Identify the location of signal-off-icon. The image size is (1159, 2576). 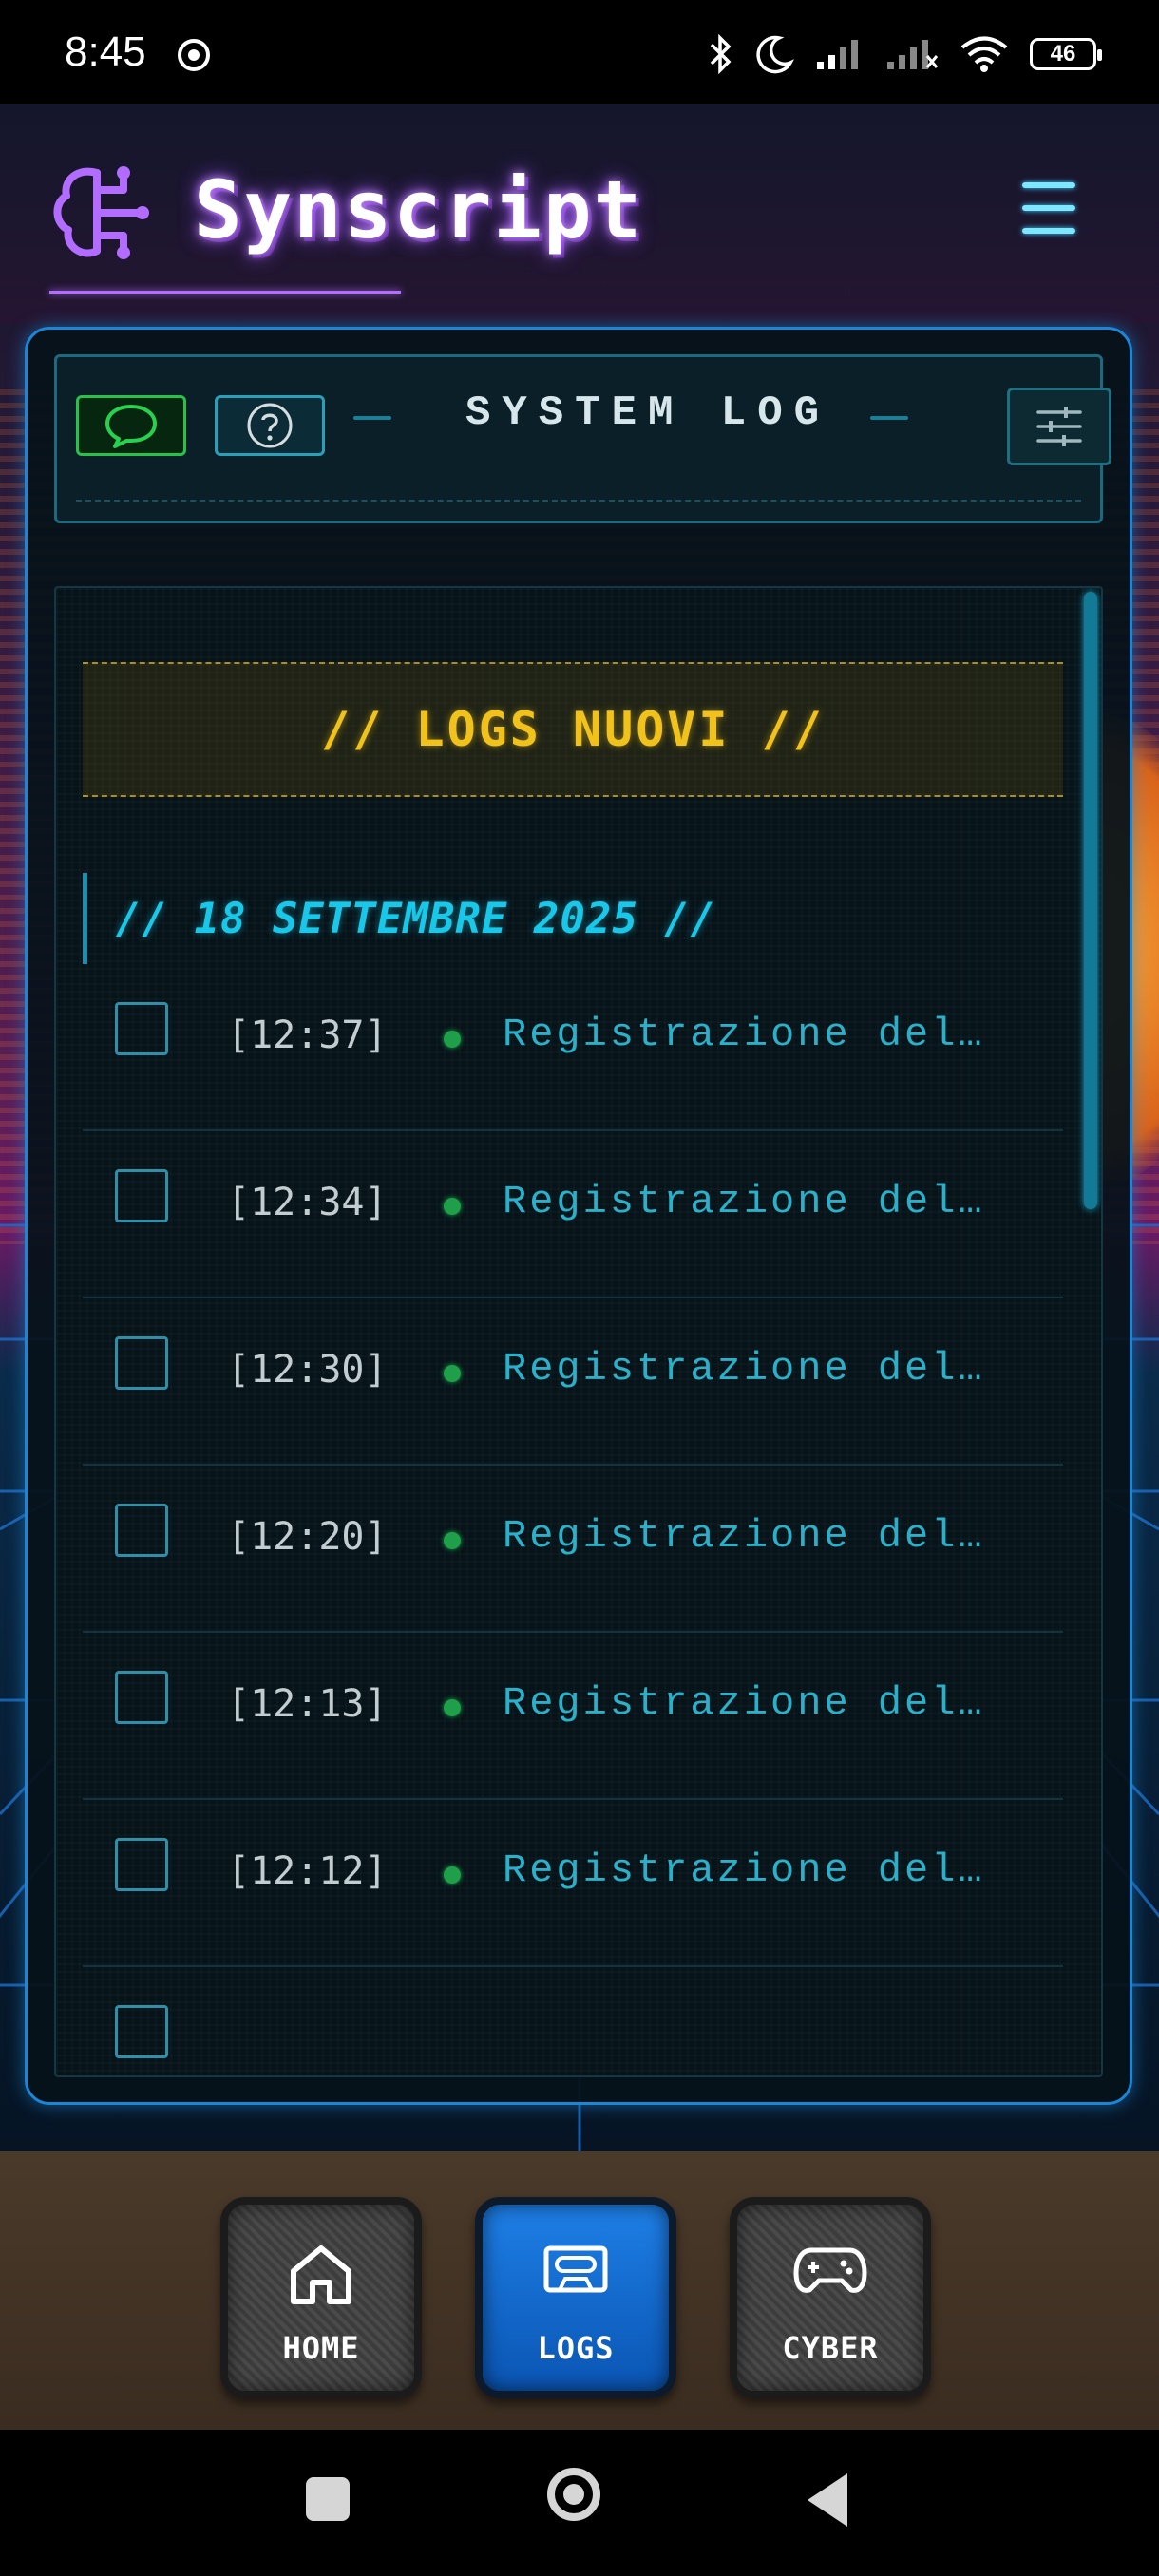
(913, 54).